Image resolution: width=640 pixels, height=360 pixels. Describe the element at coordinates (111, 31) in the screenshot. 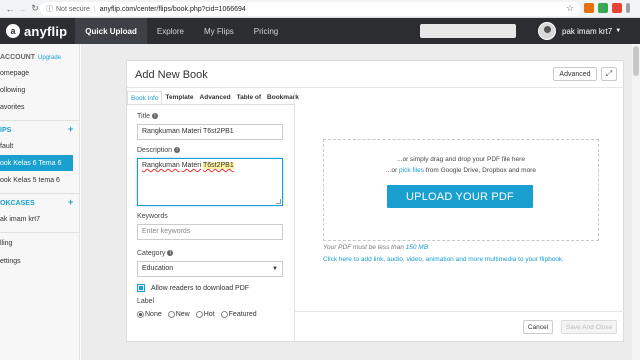

I see `nav-quick-upload: Quick Upload` at that location.